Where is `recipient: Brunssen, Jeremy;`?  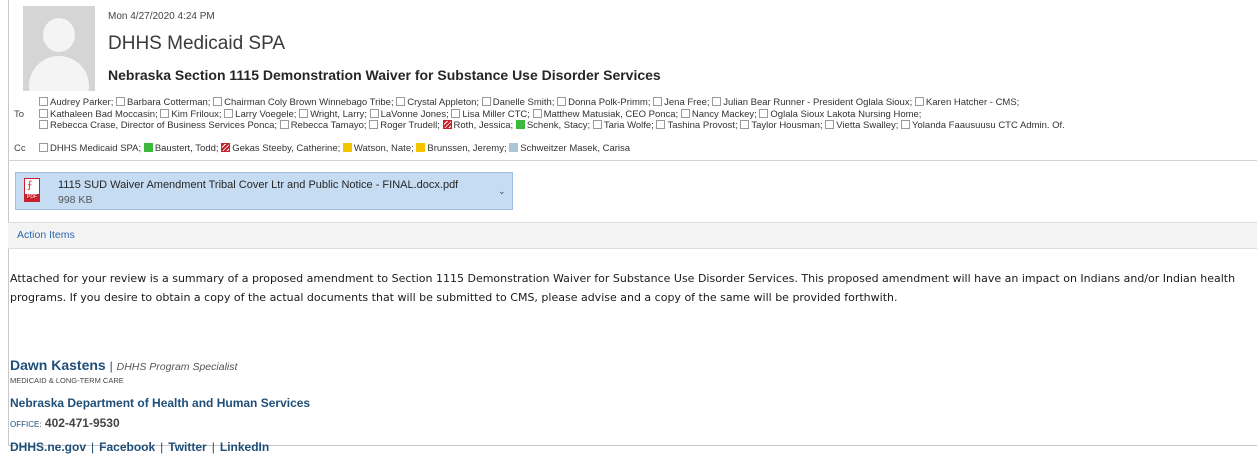
recipient: Brunssen, Jeremy; is located at coordinates (461, 148).